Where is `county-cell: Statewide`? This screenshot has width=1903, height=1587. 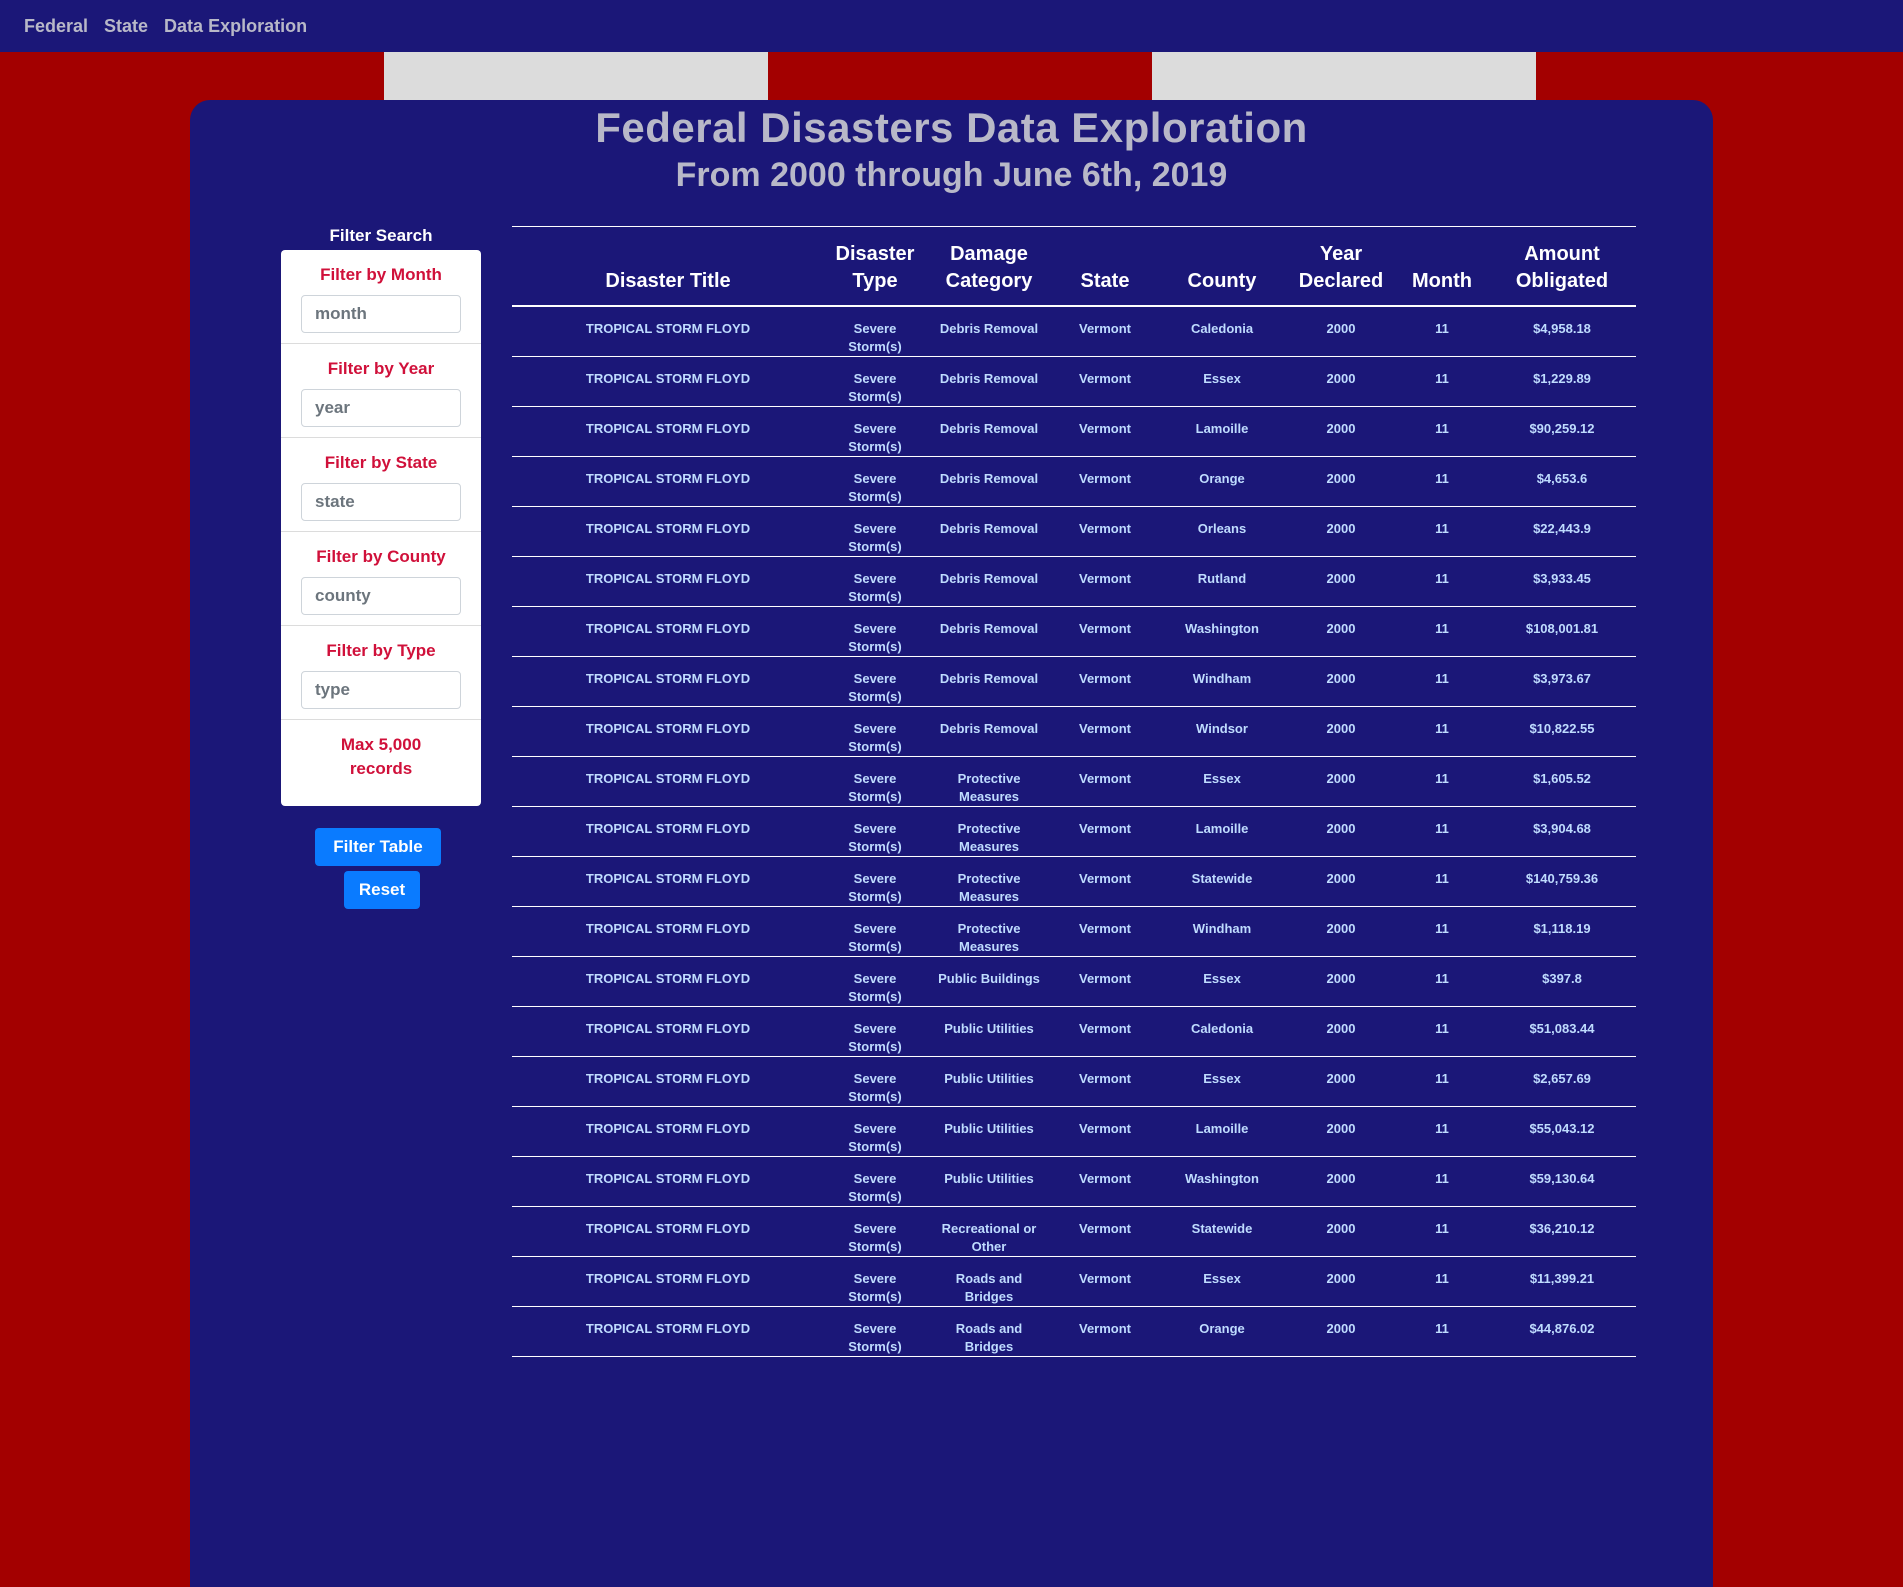
county-cell: Statewide is located at coordinates (1222, 881).